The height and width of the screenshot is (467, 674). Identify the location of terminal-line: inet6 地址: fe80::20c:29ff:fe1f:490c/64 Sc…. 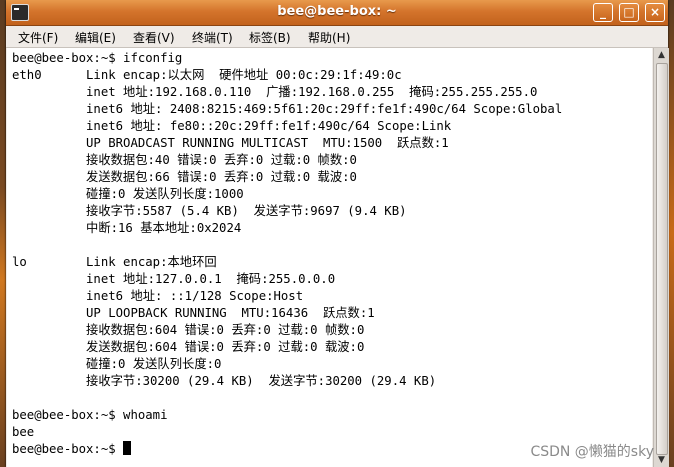
(232, 126).